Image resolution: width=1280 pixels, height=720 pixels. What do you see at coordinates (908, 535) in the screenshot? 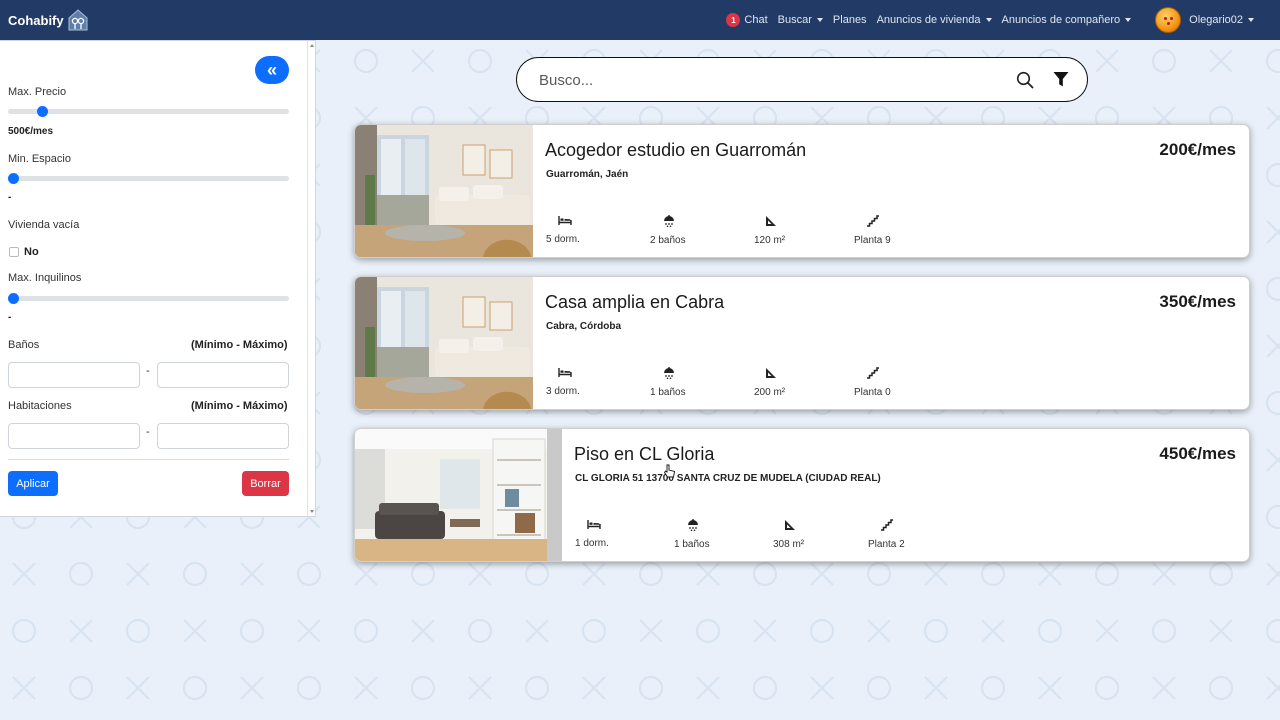
I see `listing-floor: Planta 2` at bounding box center [908, 535].